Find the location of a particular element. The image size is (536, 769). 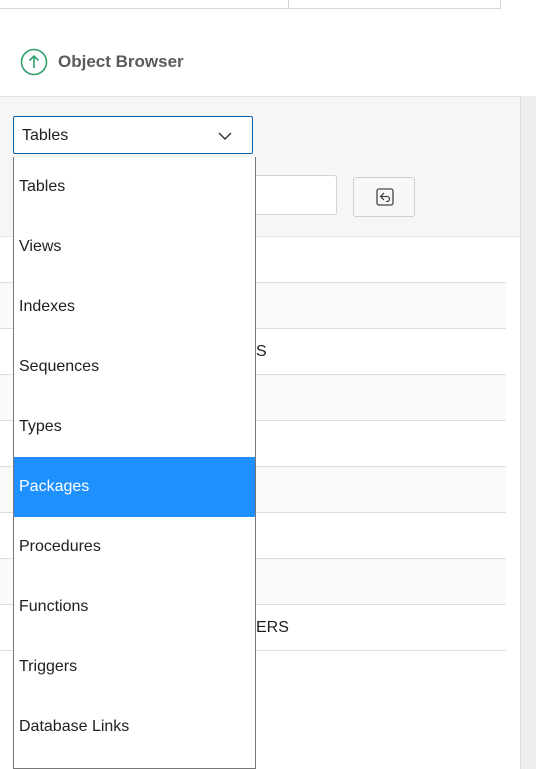

dropdown-option-views: Views is located at coordinates (134, 247).